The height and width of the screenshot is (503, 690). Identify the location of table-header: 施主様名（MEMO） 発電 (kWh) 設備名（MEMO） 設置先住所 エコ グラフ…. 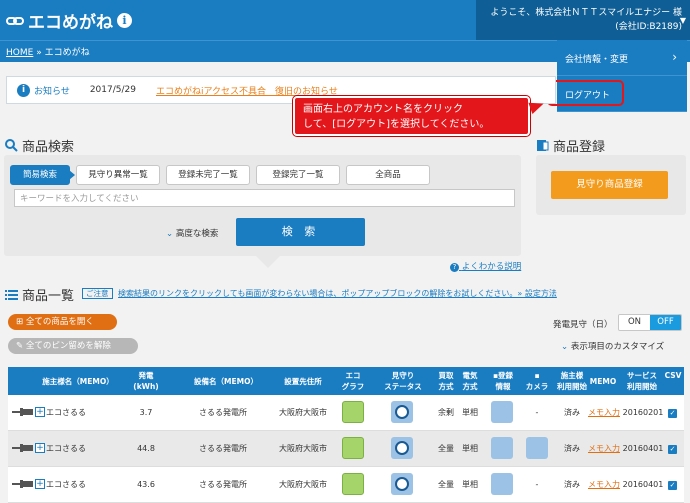
(346, 381).